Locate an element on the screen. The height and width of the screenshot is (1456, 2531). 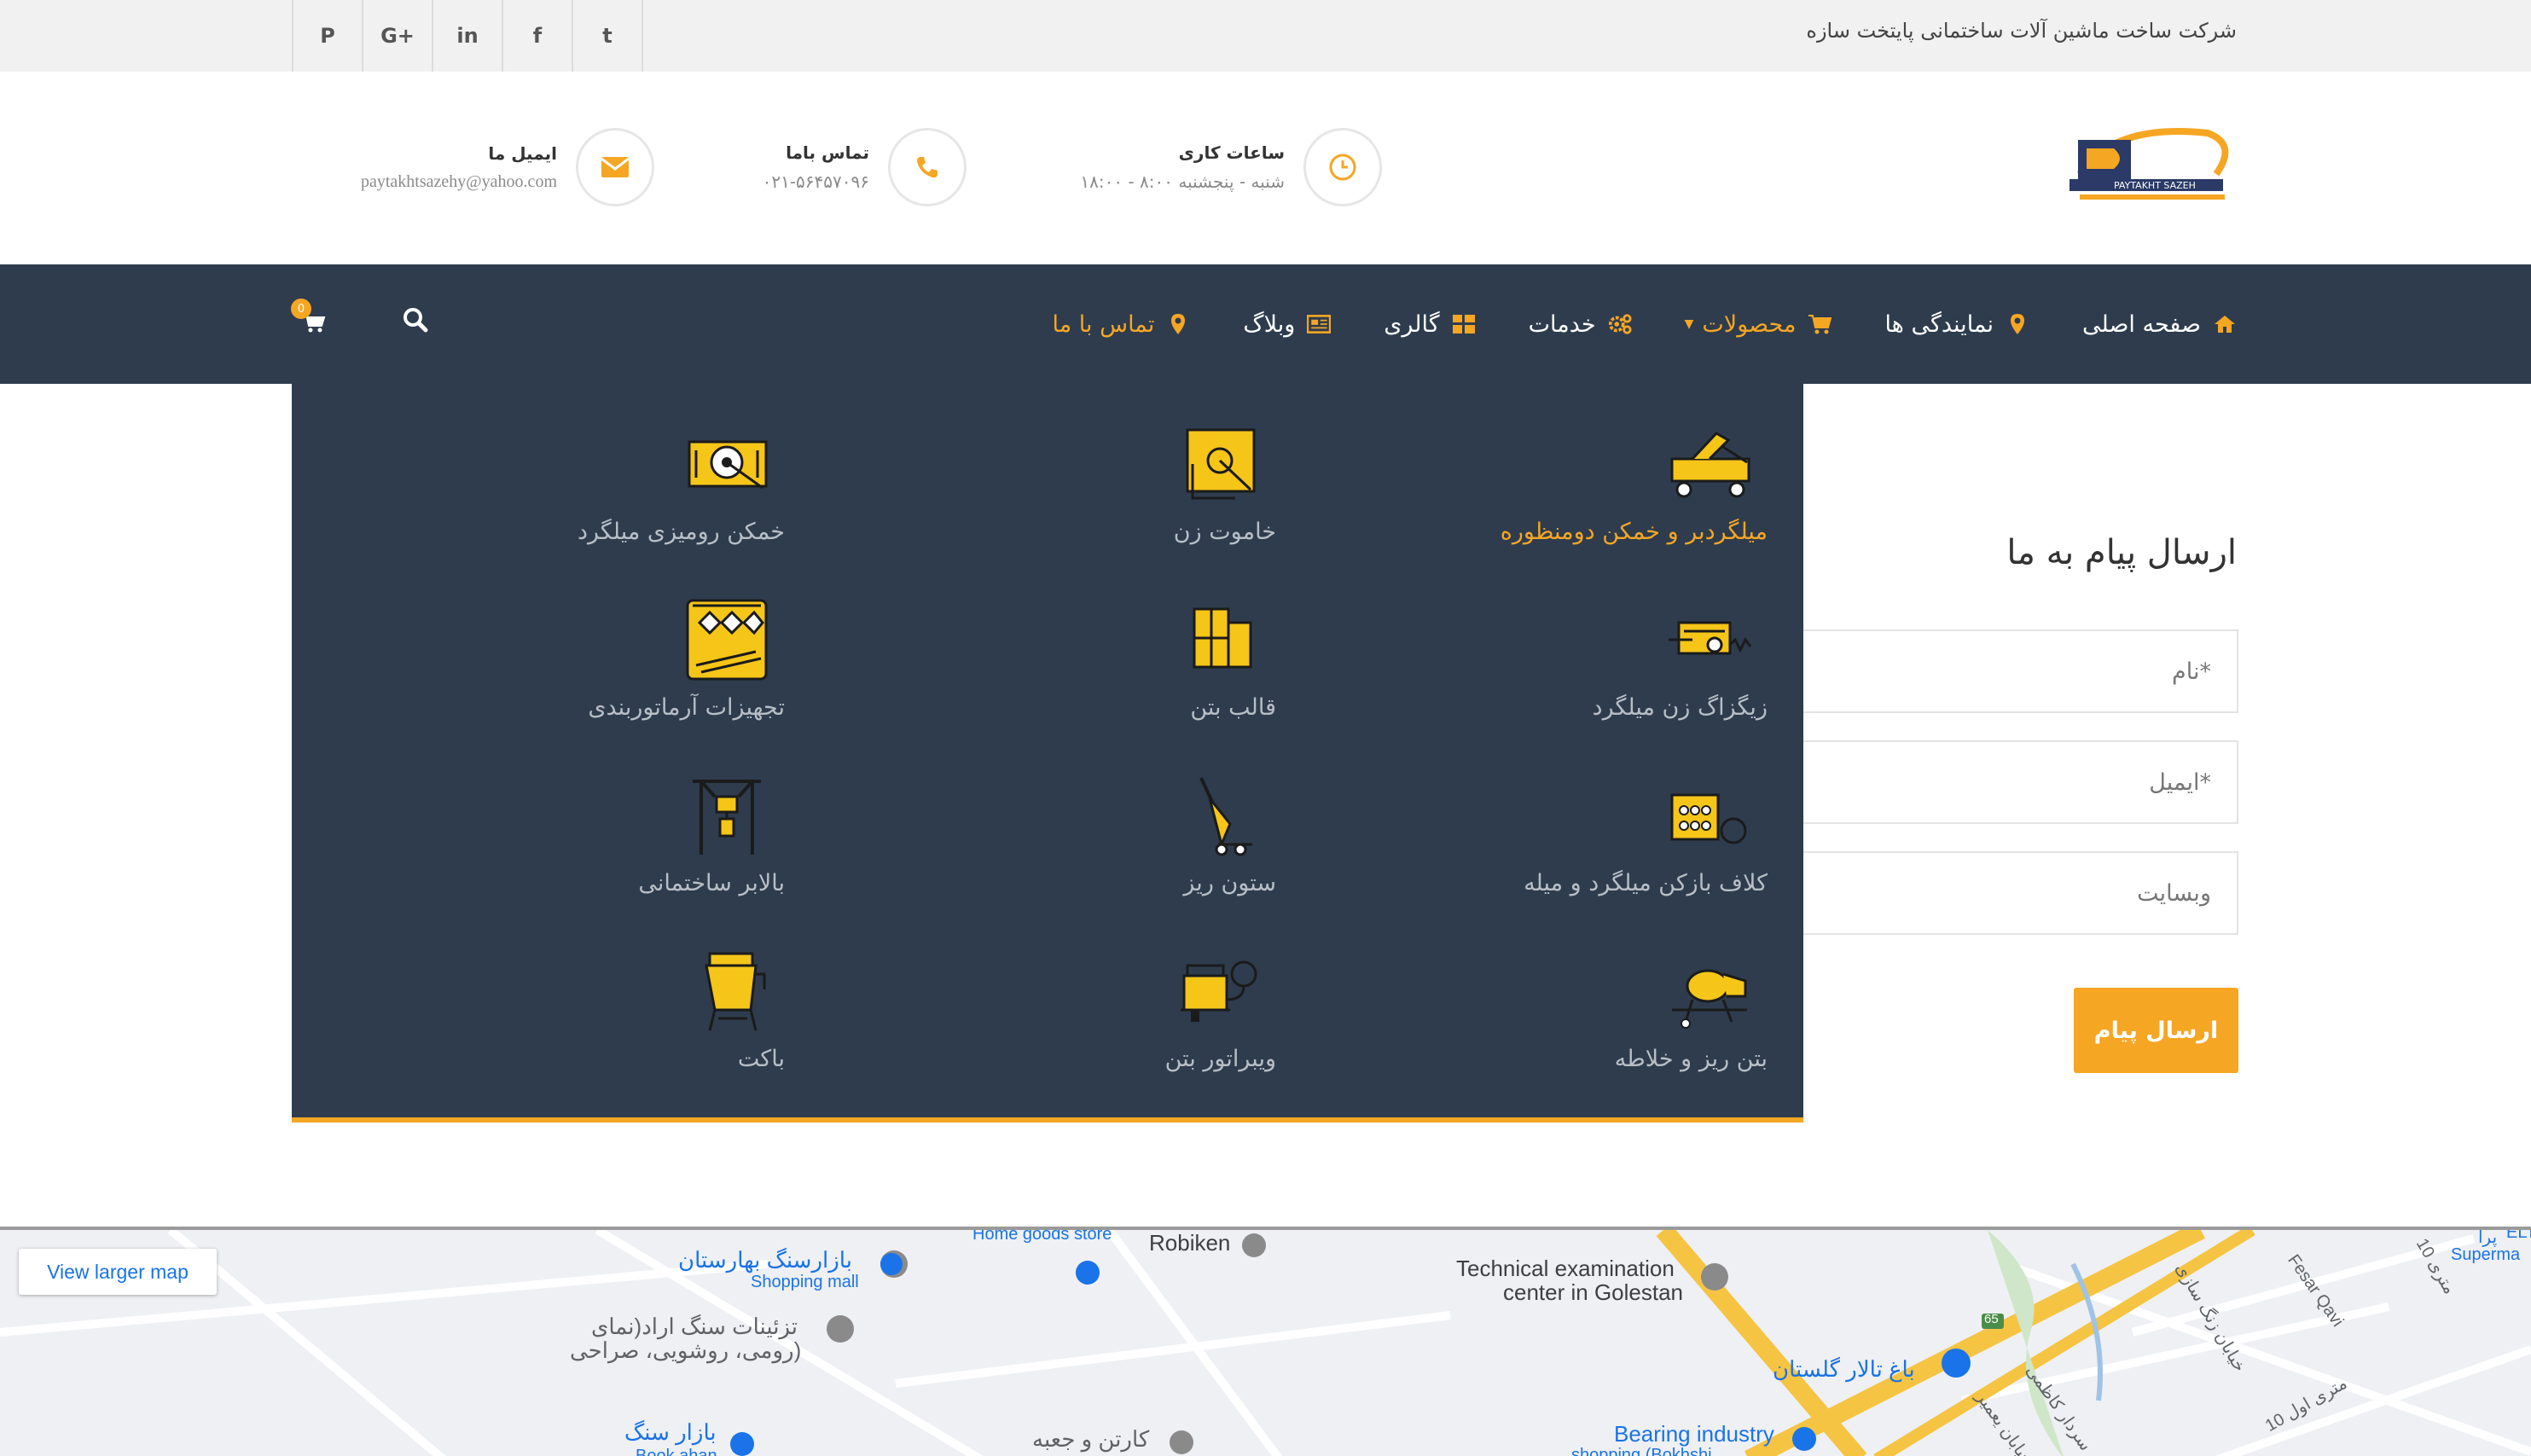
rebar-cutter-bender-icon is located at coordinates (1709, 464).